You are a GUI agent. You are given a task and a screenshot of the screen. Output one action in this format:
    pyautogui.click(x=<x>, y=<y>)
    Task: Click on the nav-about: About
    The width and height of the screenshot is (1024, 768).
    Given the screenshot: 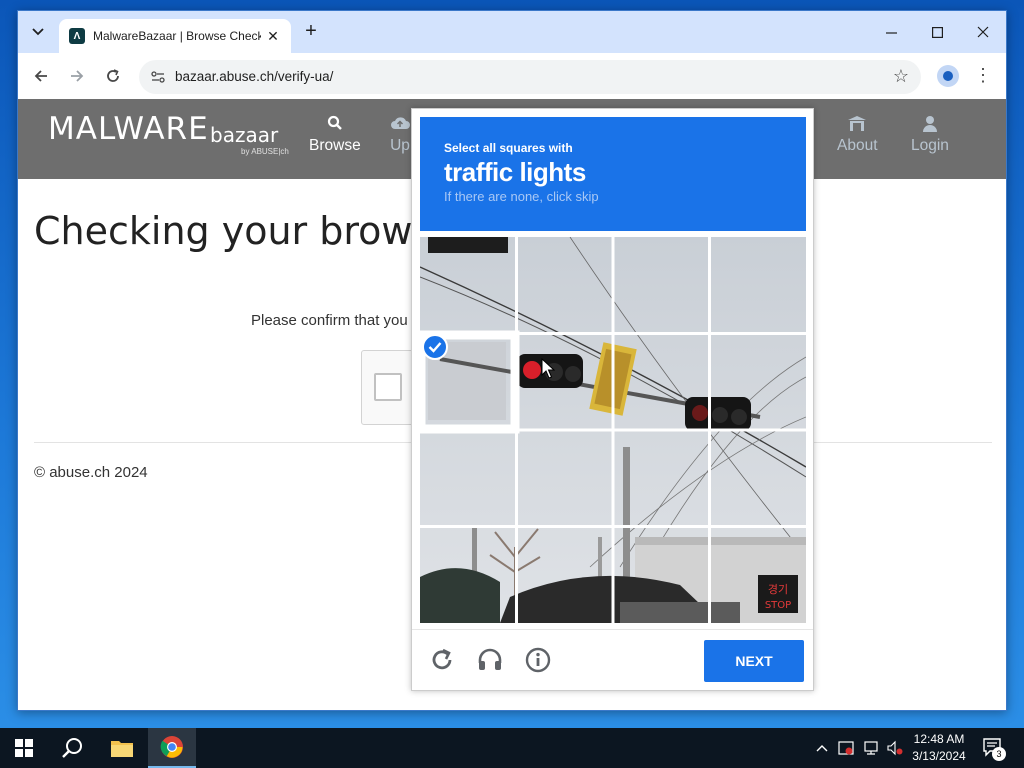 What is the action you would take?
    pyautogui.click(x=857, y=135)
    